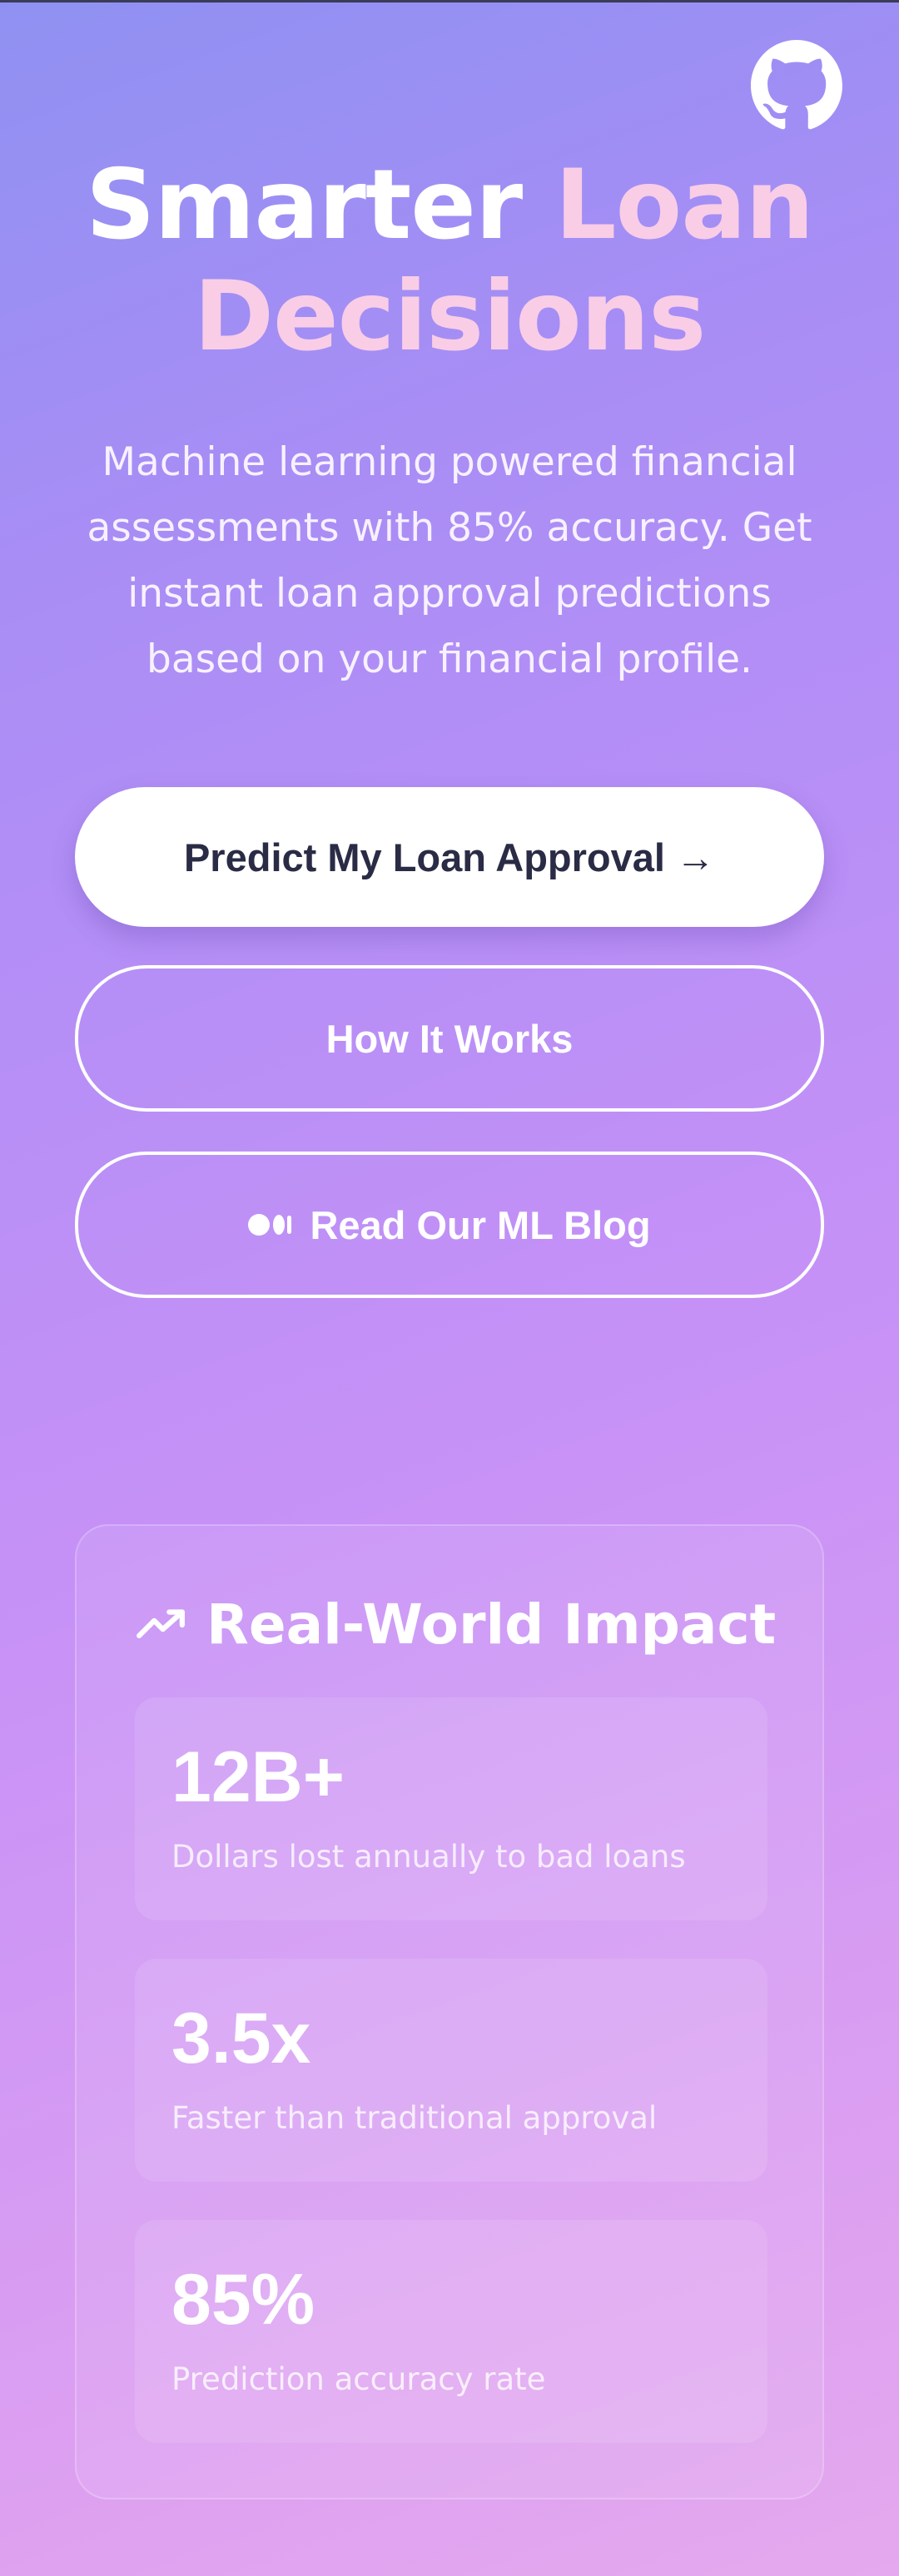 The image size is (899, 2576). I want to click on hero-title-line2: Decisions, so click(450, 317).